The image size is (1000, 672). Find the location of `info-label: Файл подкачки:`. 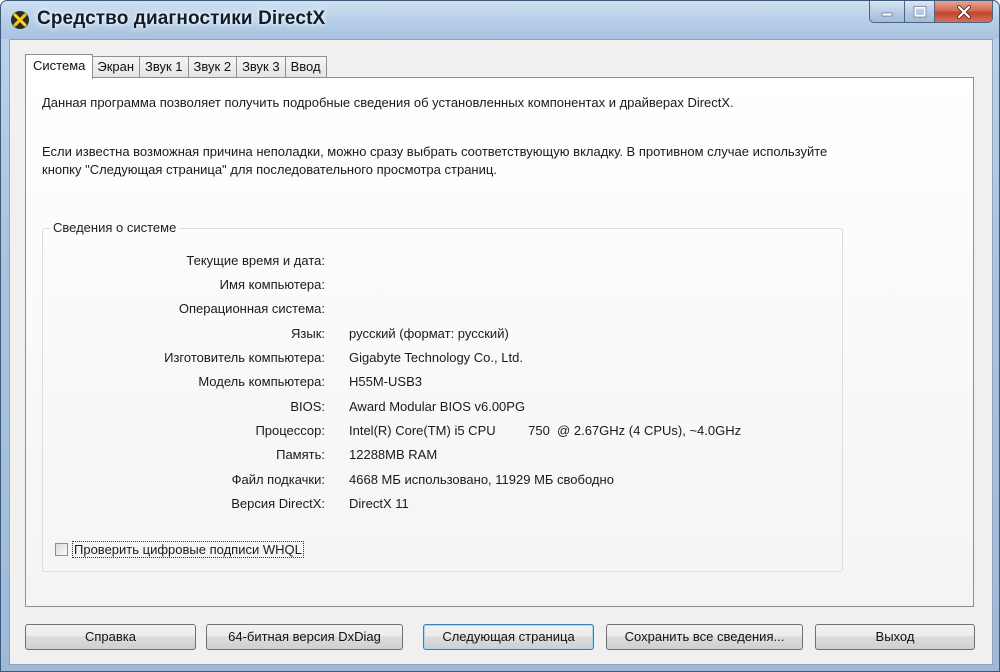

info-label: Файл подкачки: is located at coordinates (278, 479).